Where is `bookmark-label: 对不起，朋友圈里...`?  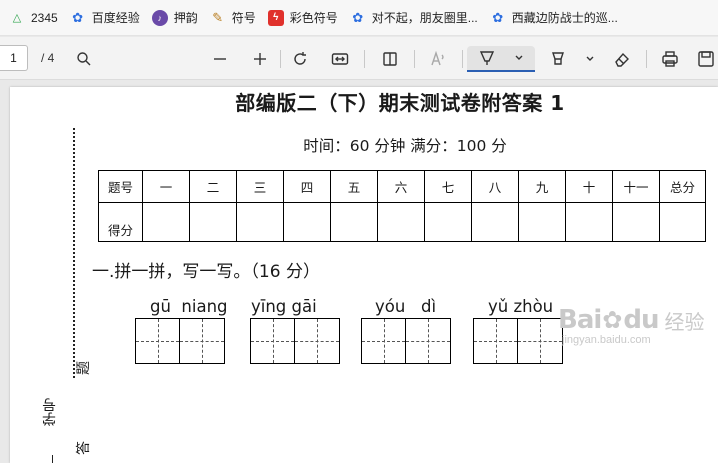 bookmark-label: 对不起，朋友圈里... is located at coordinates (424, 18).